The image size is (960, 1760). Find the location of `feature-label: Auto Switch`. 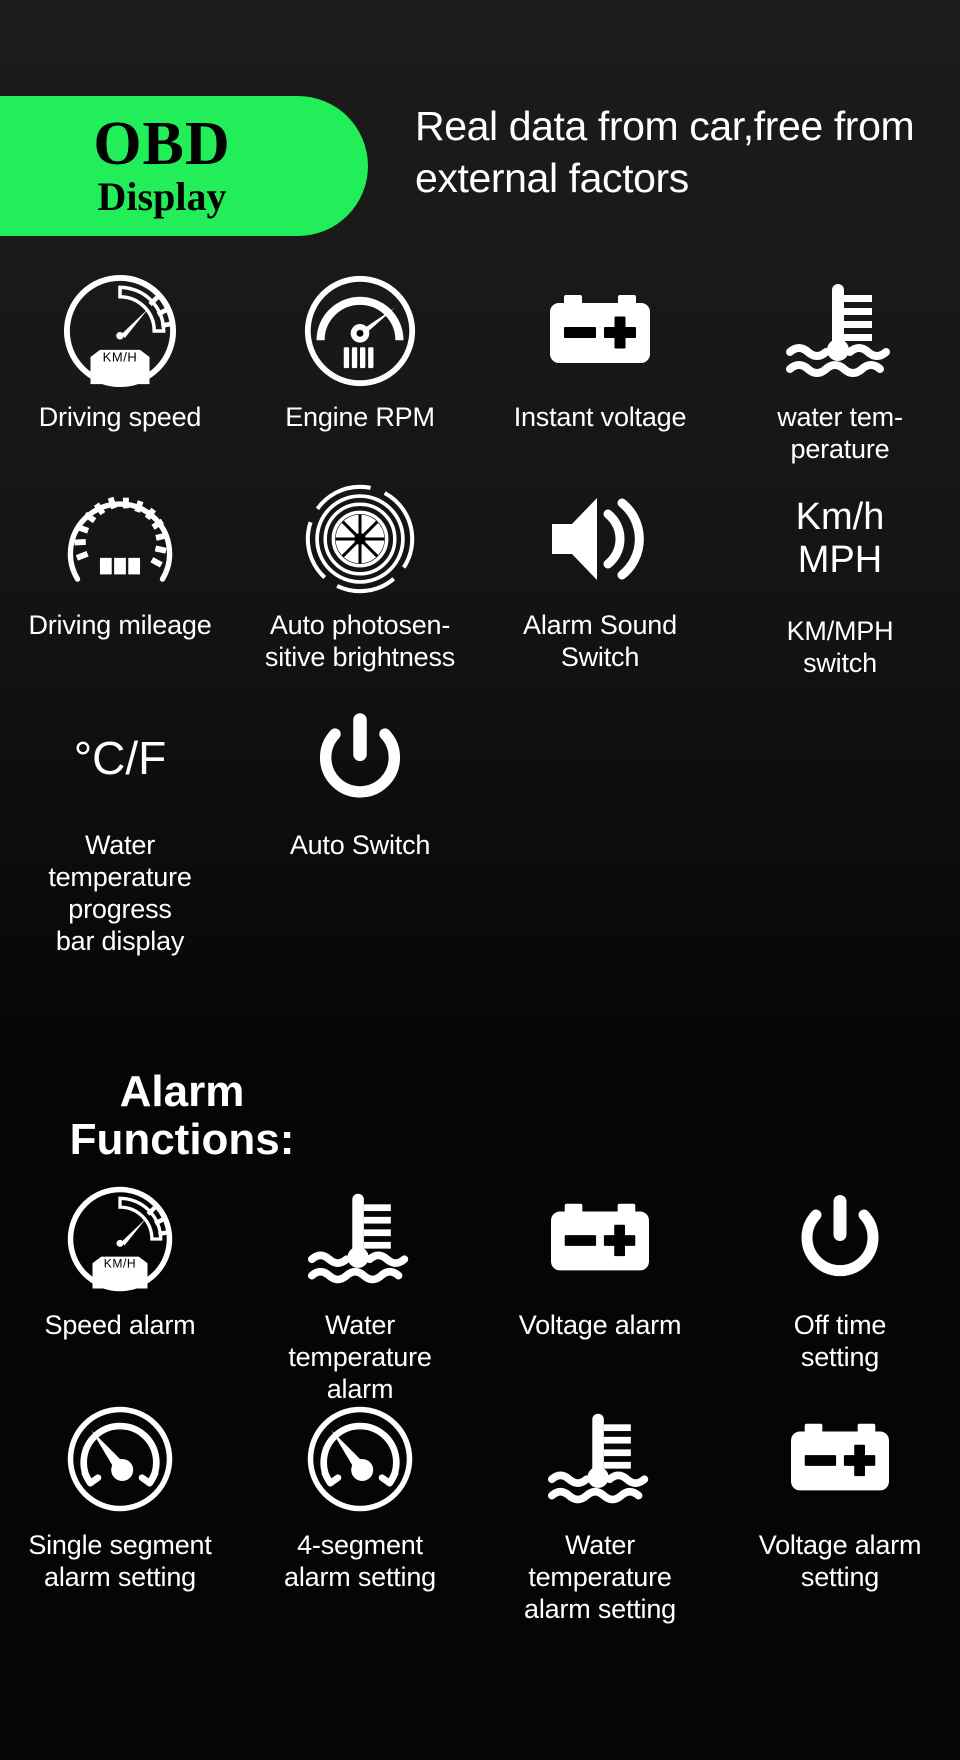

feature-label: Auto Switch is located at coordinates (360, 845).